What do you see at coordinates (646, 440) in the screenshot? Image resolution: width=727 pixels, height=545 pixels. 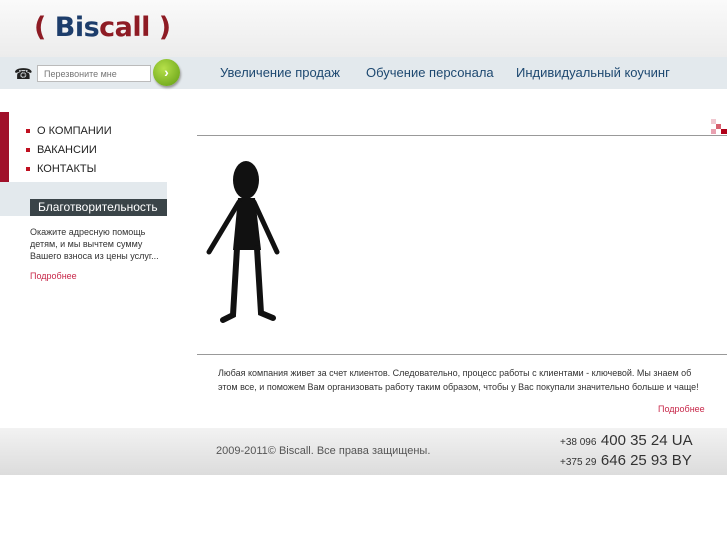 I see `phone-number: 400 35 24 UA` at bounding box center [646, 440].